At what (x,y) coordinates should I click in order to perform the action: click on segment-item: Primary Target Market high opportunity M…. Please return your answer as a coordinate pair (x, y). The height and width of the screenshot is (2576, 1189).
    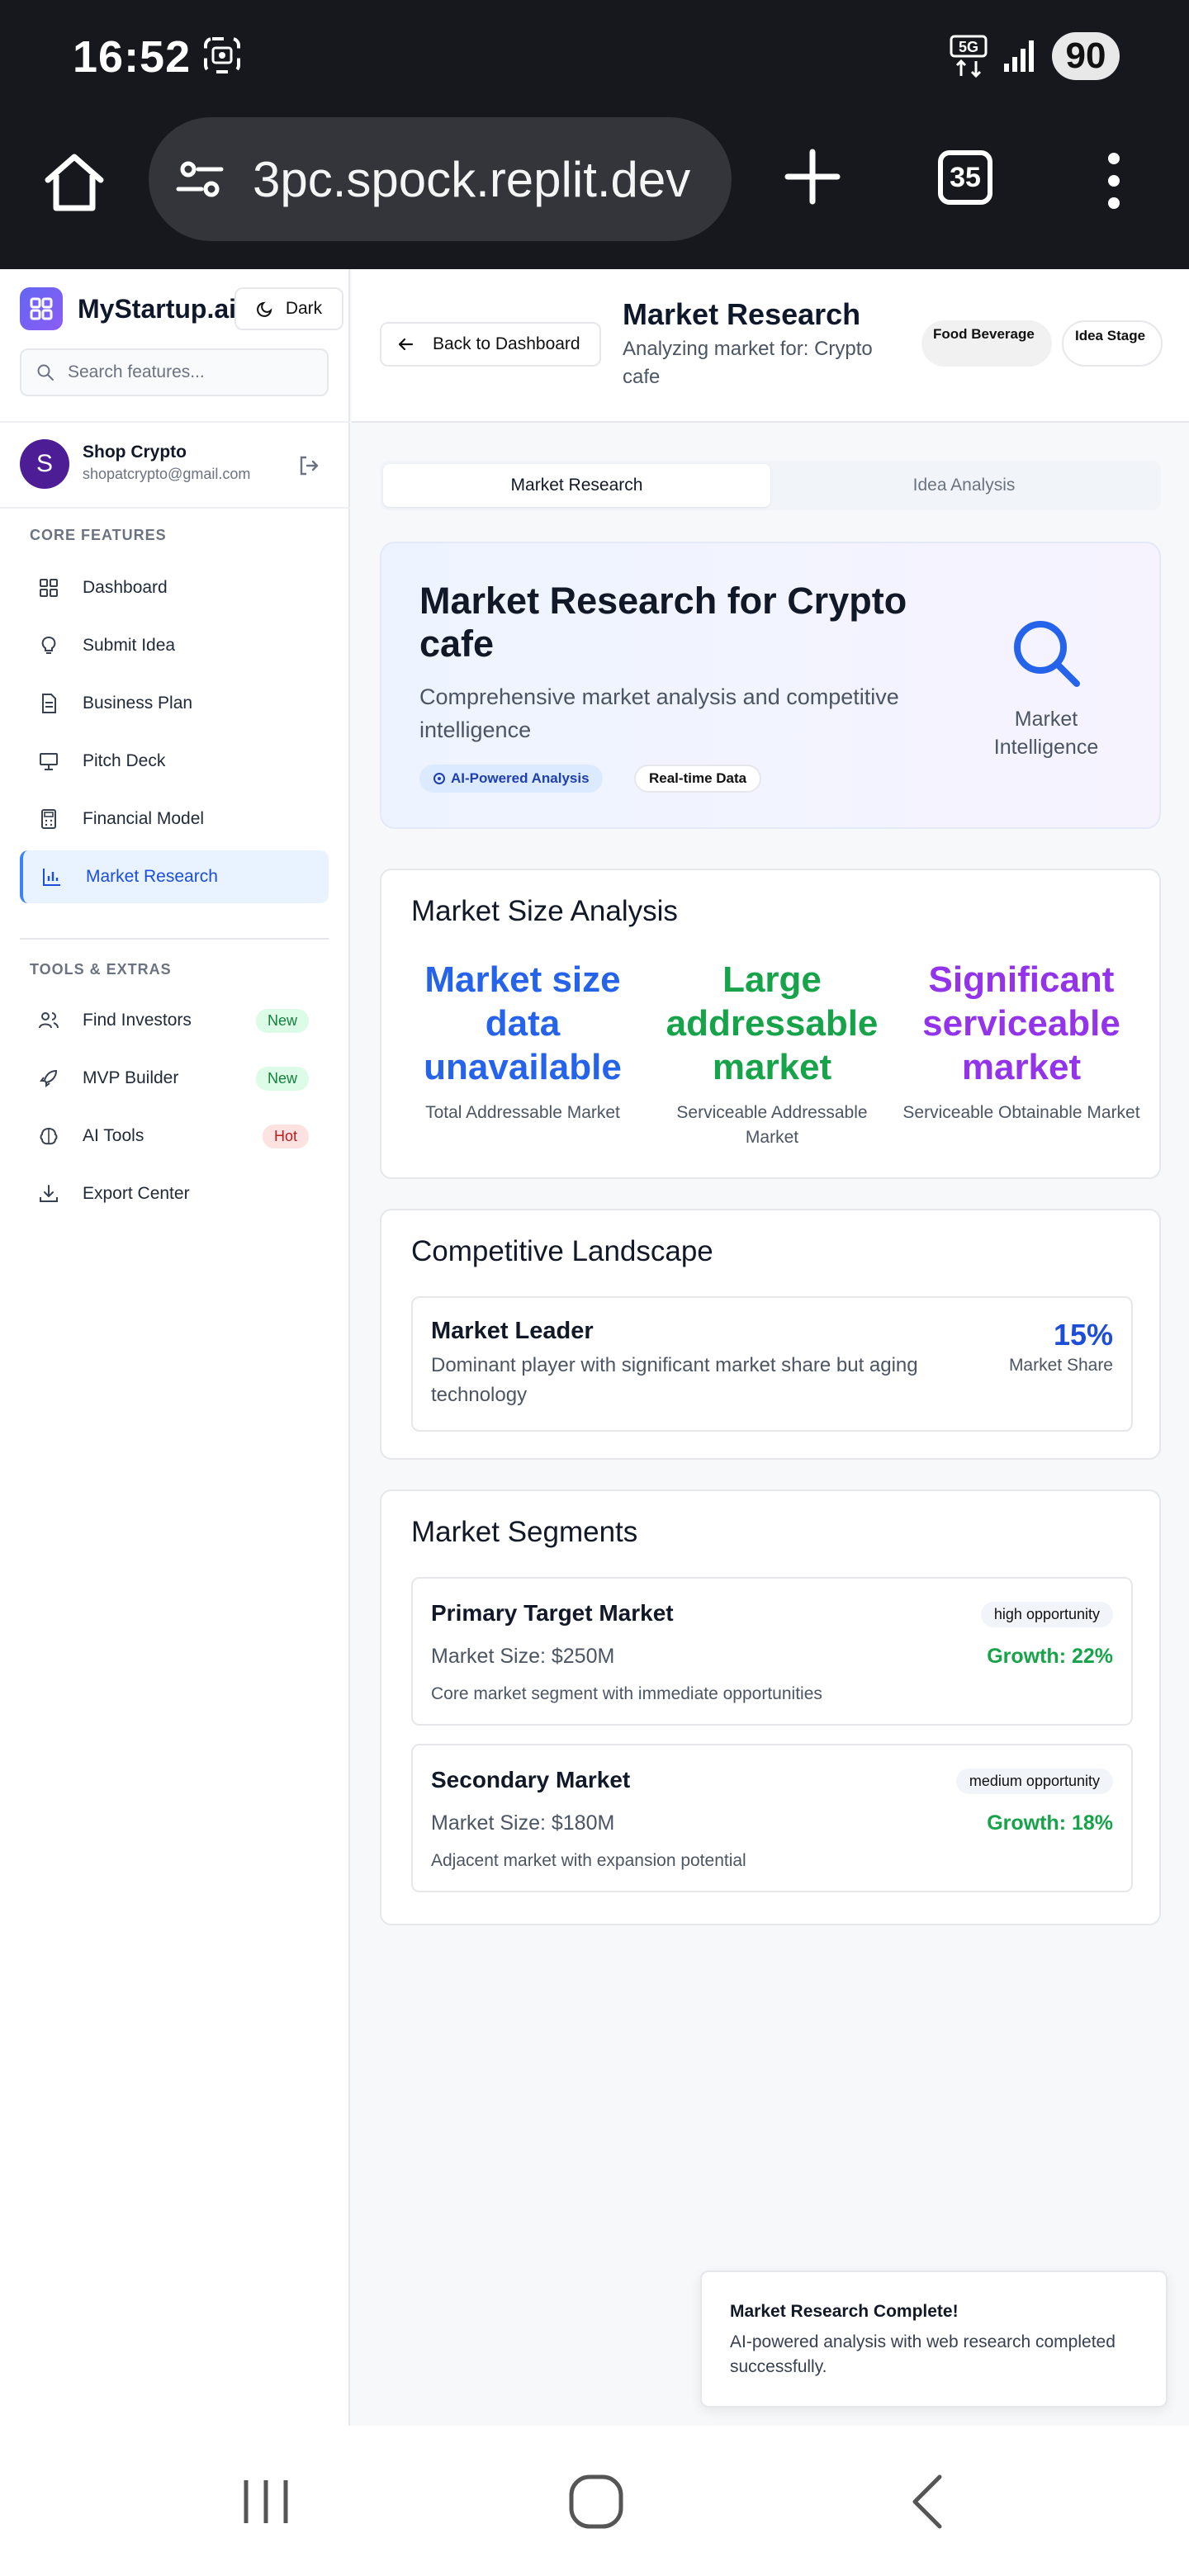
    Looking at the image, I should click on (772, 1651).